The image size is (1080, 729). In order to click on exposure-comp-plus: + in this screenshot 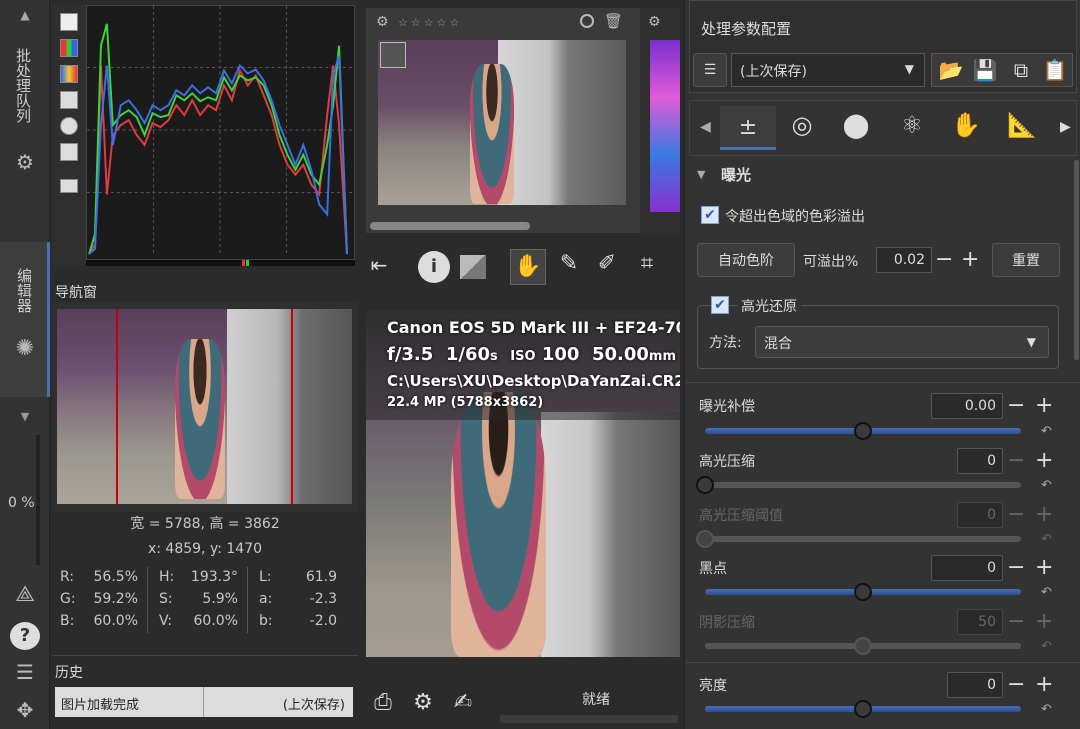, I will do `click(1044, 406)`.